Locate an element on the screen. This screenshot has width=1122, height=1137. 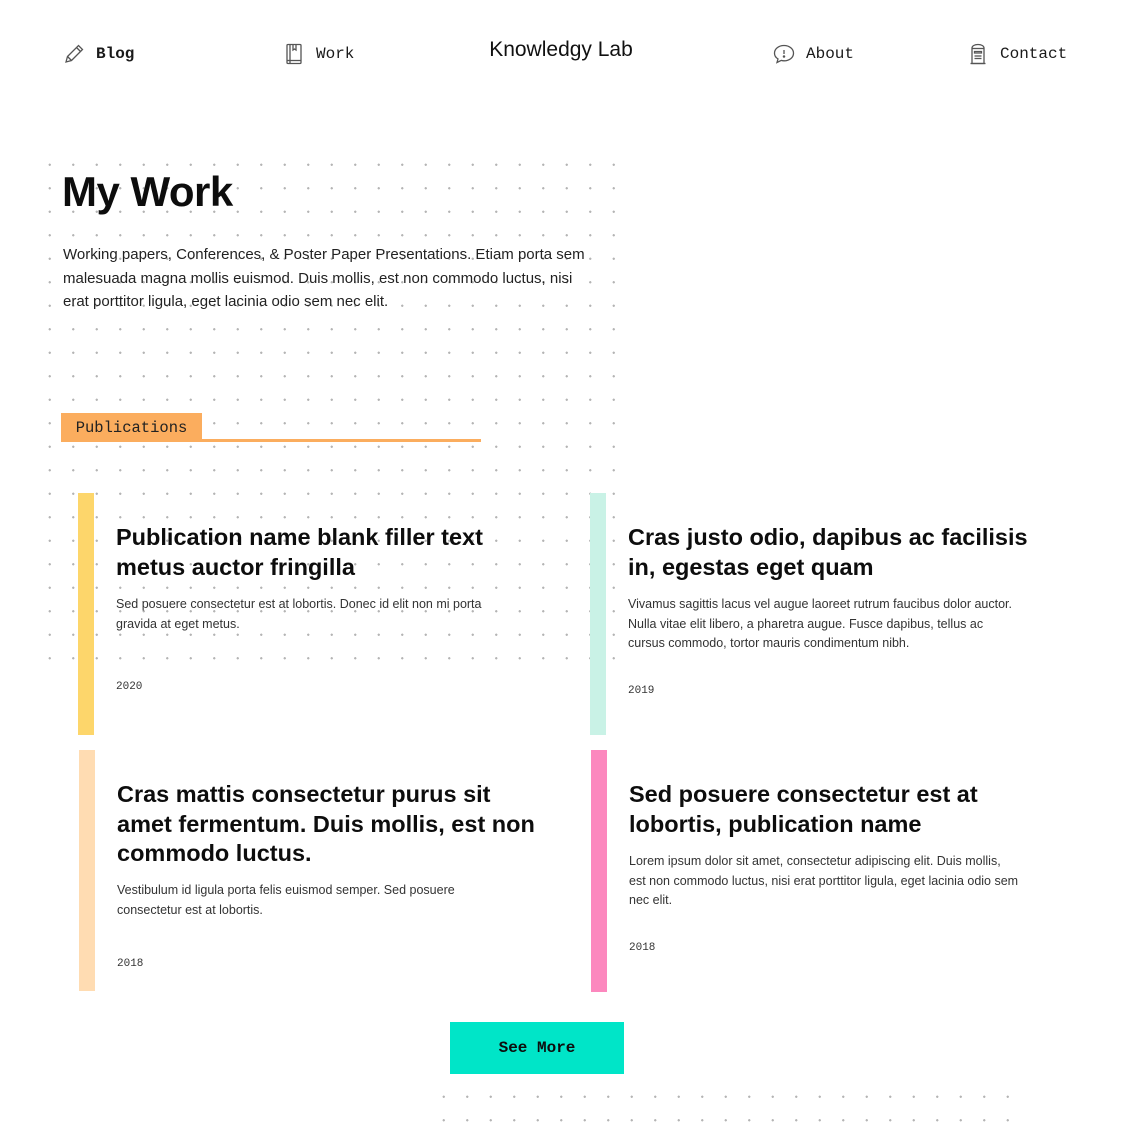
page-title: My Work is located at coordinates (147, 191).